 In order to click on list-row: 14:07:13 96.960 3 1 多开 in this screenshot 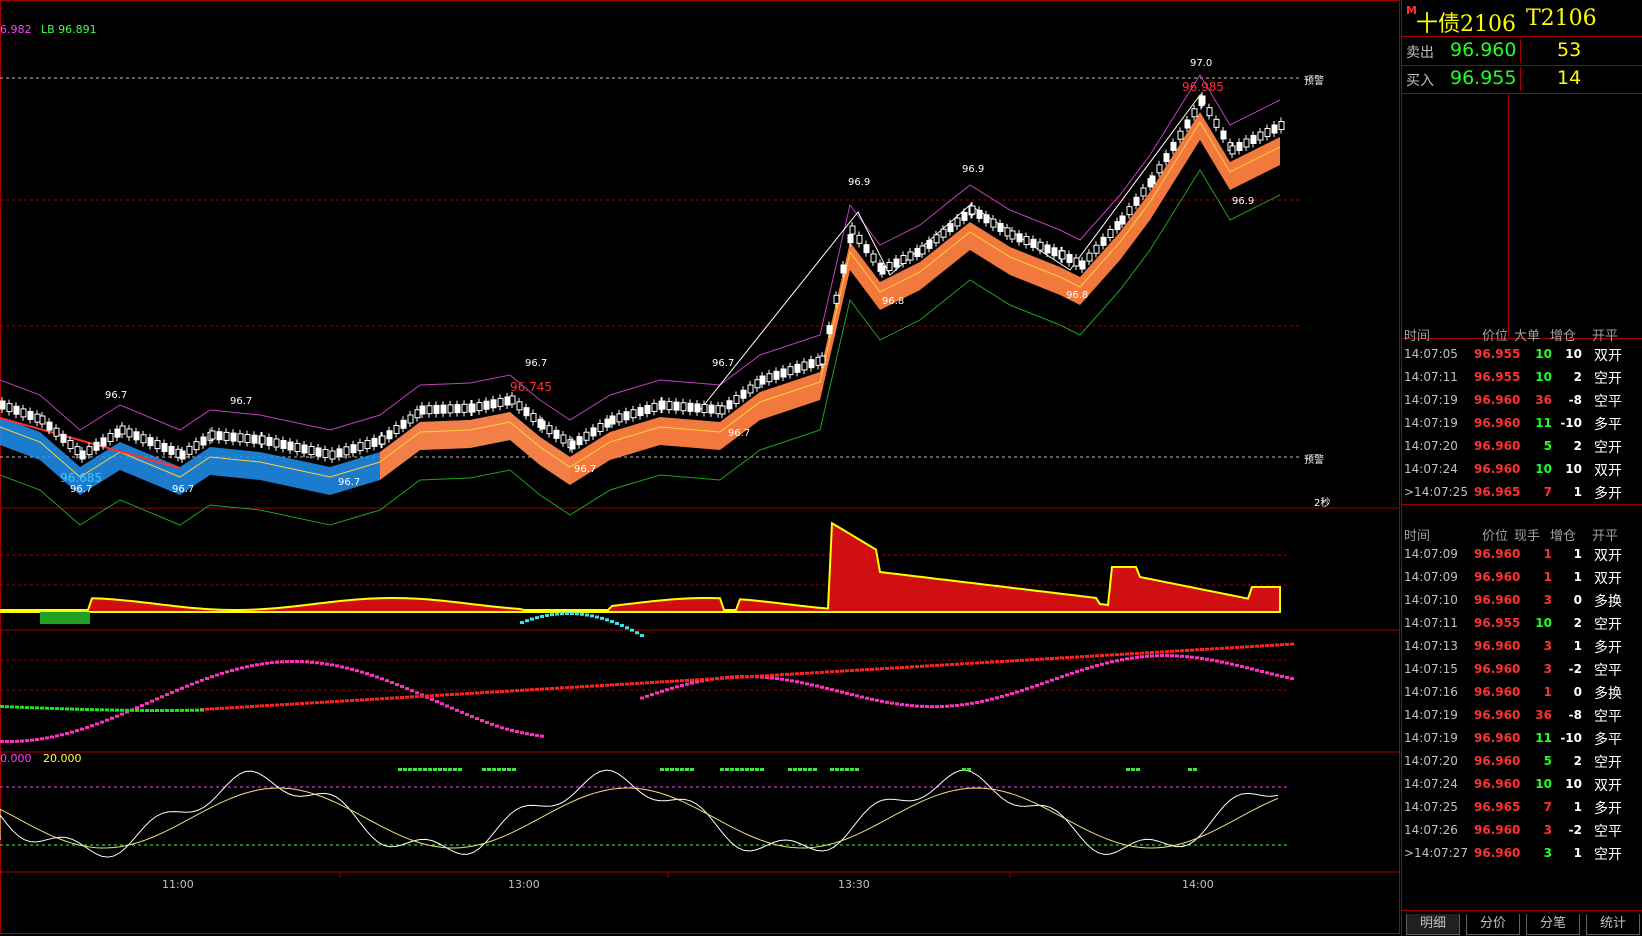, I will do `click(1522, 647)`.